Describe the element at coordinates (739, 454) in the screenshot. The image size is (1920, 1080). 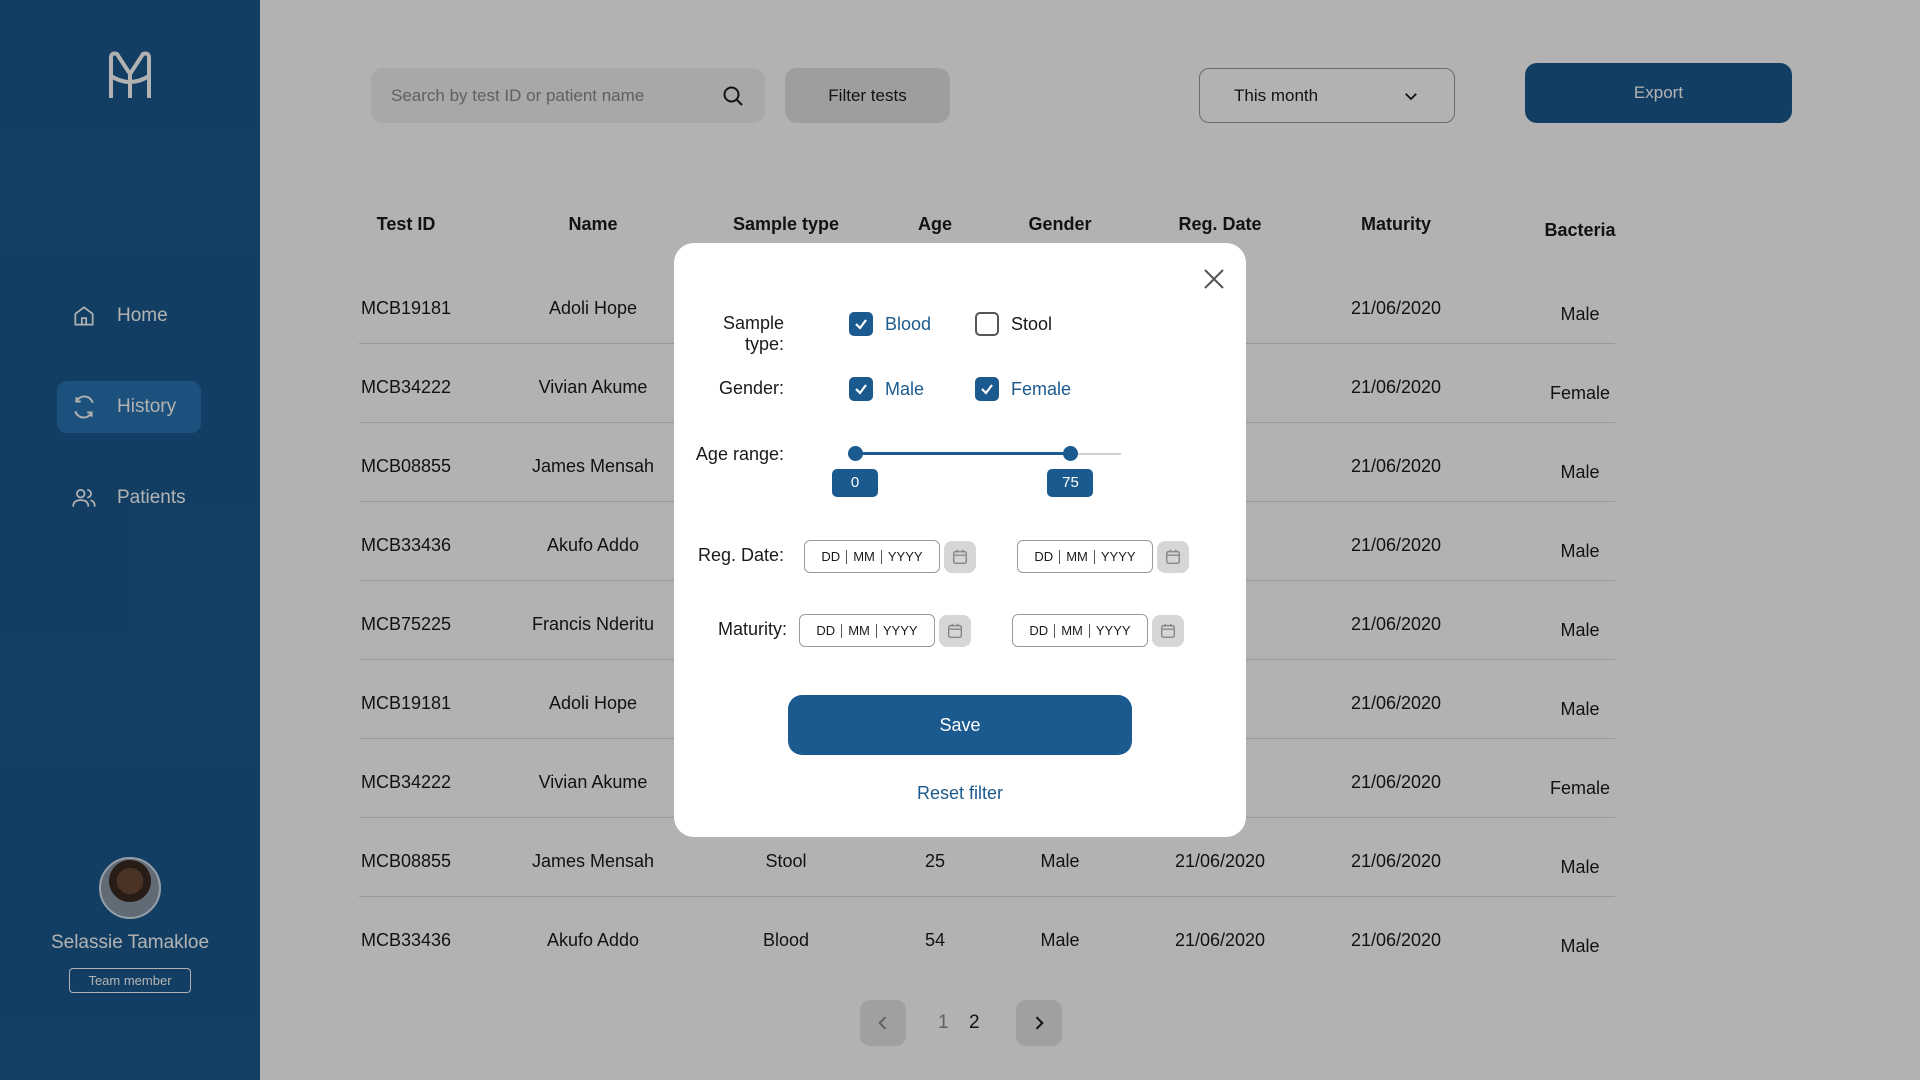
I see `age-range-label: Age range:` at that location.